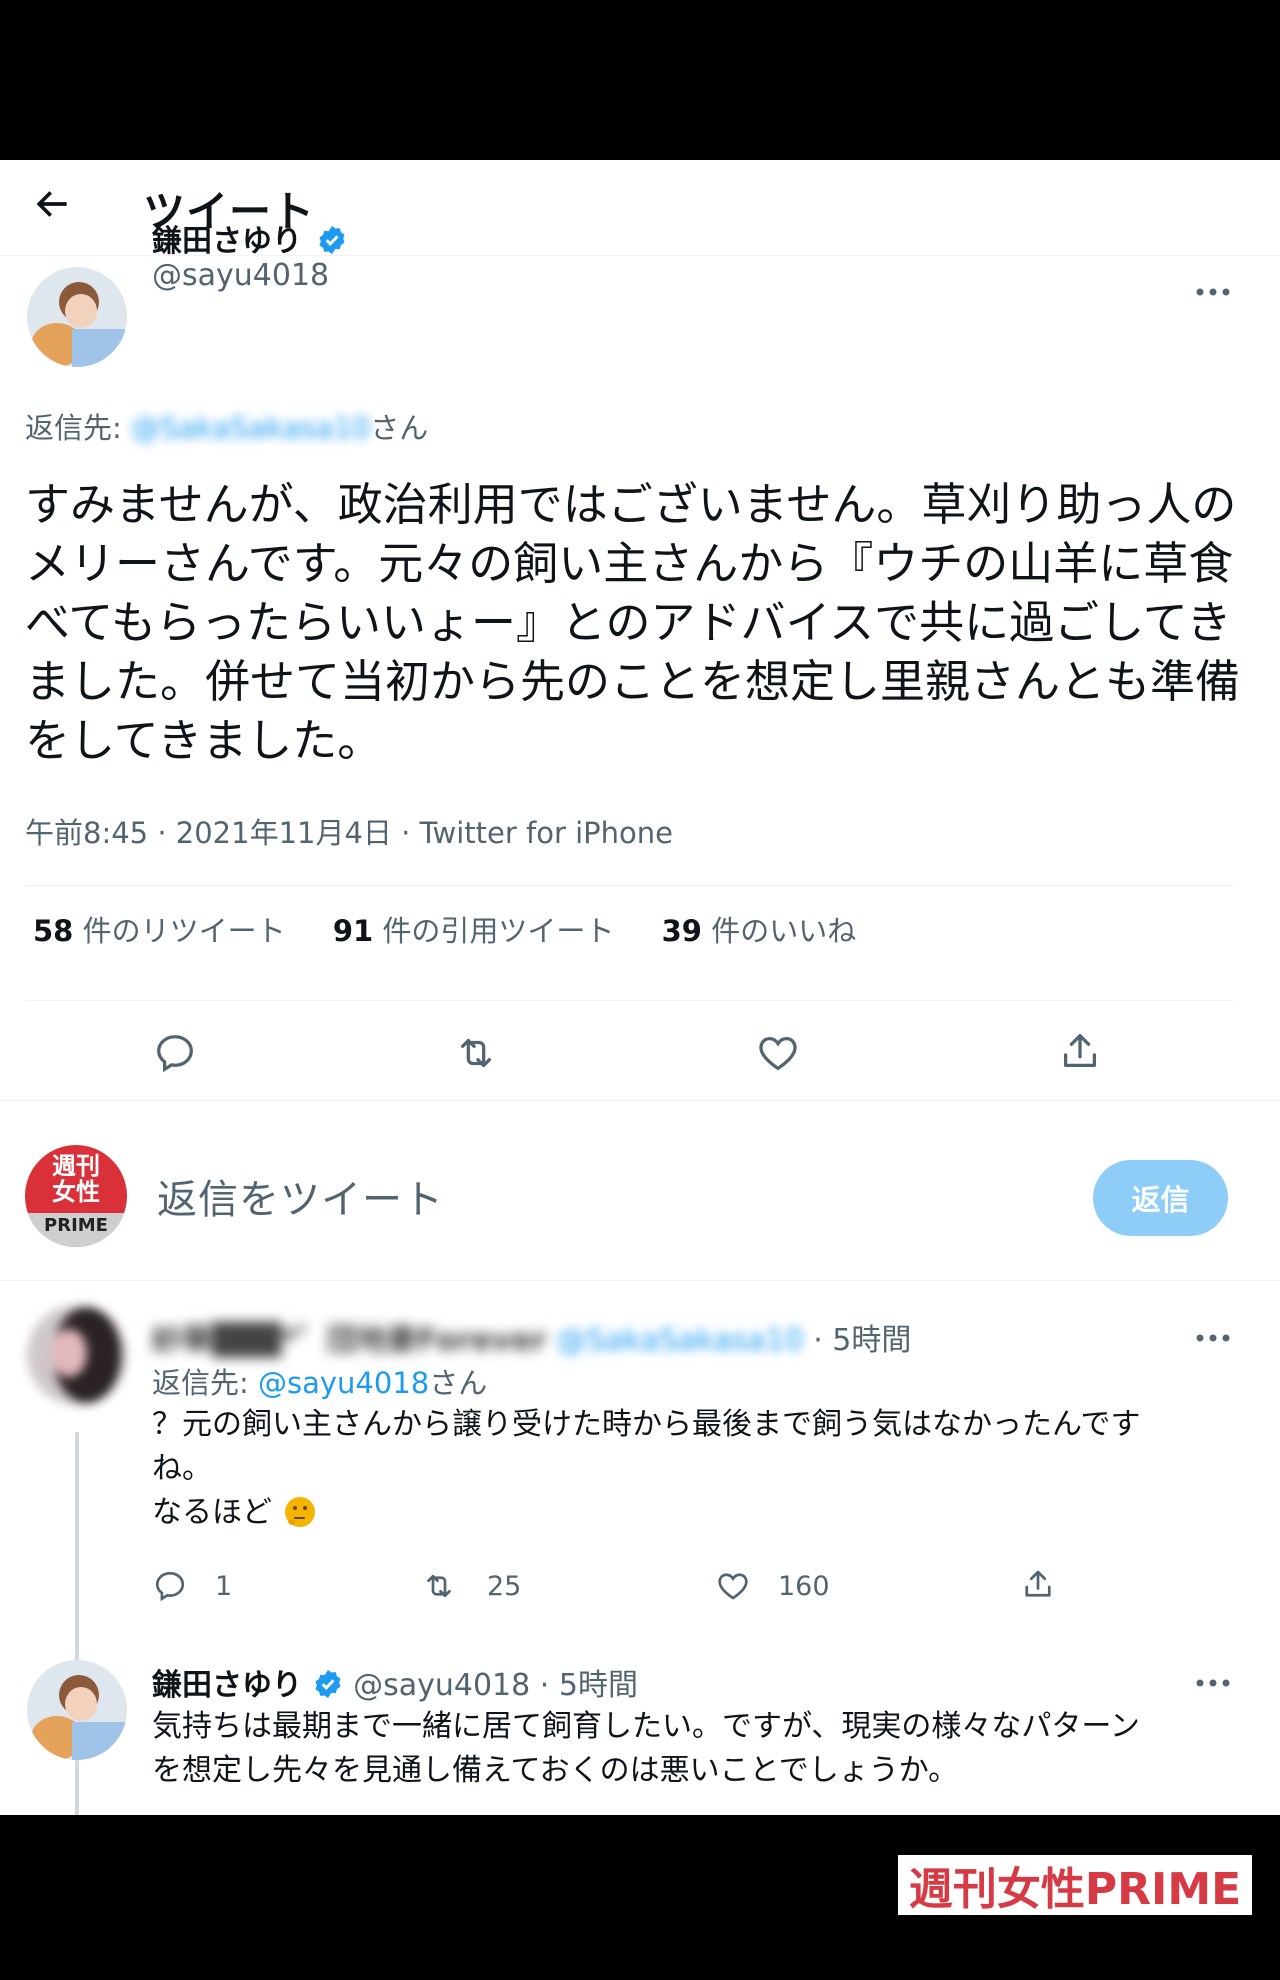 This screenshot has width=1280, height=1980. What do you see at coordinates (474, 931) in the screenshot?
I see `quotes-stat: 91 件の引用ツイート` at bounding box center [474, 931].